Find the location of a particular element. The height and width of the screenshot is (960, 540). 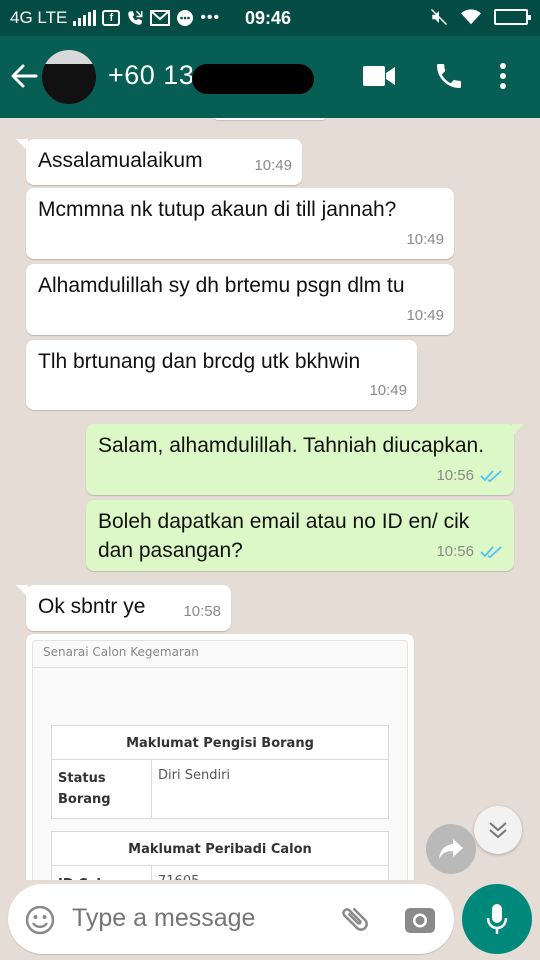

form-value: Diri Sendiri is located at coordinates (194, 775).